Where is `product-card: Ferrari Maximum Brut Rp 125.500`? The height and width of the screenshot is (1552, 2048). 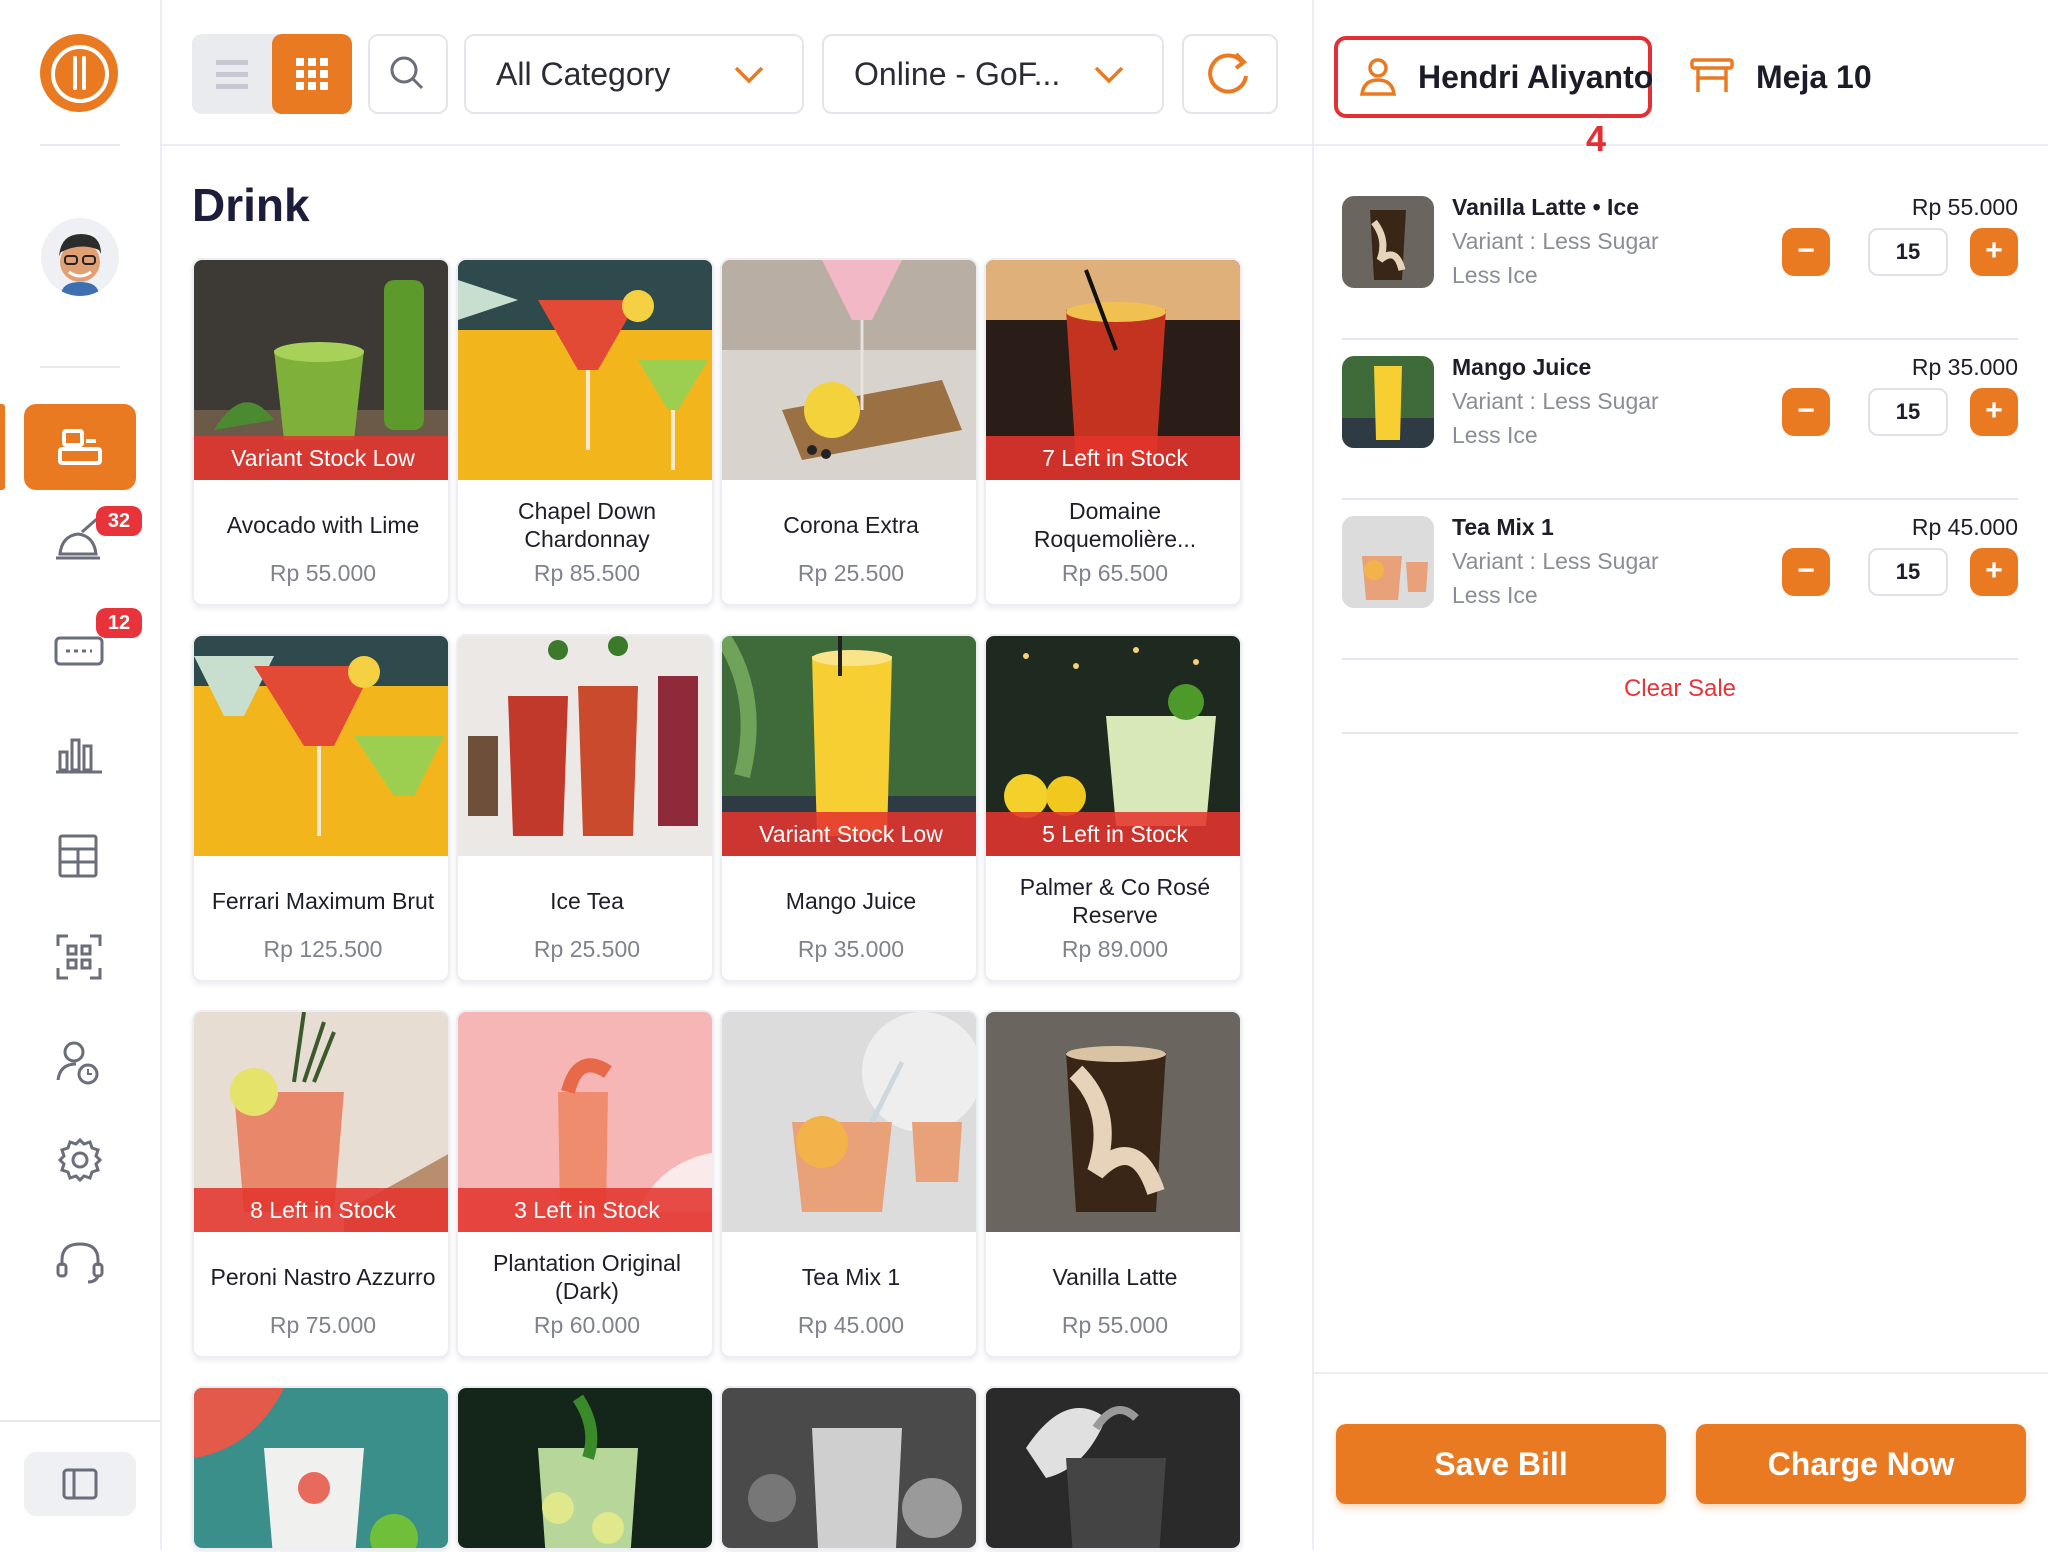 product-card: Ferrari Maximum Brut Rp 125.500 is located at coordinates (321, 808).